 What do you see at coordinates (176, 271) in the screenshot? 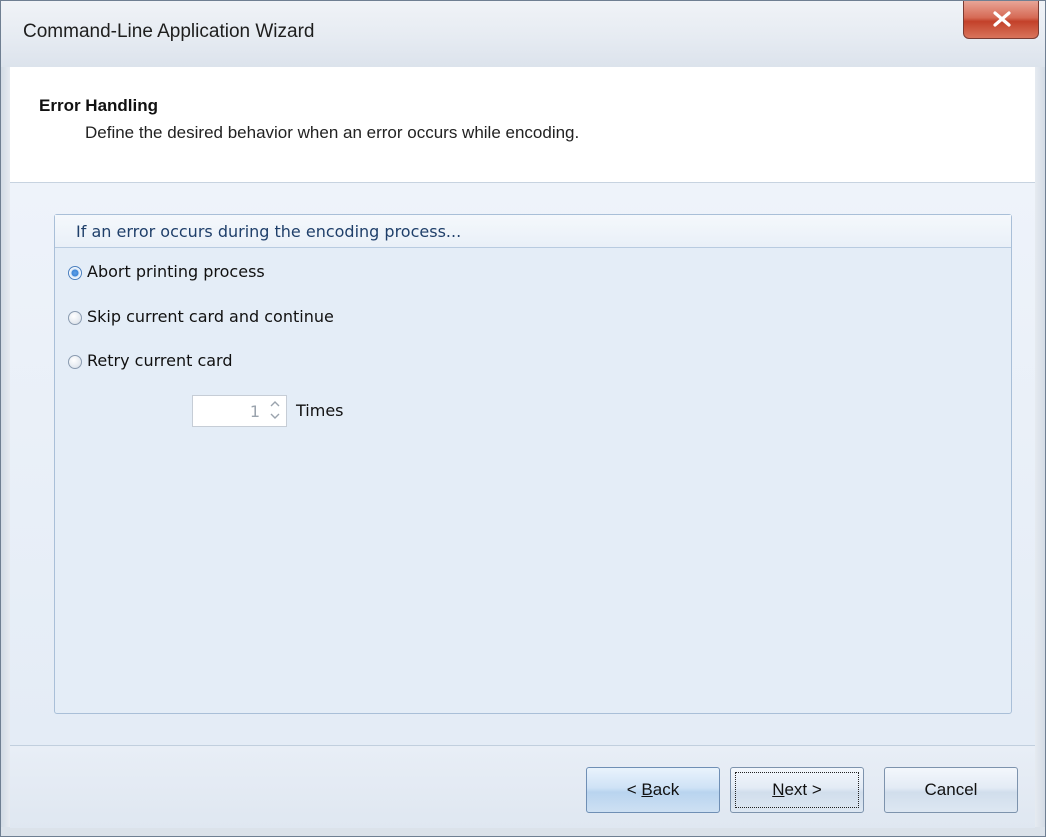
I see `abort-printing-label: Abort printing process` at bounding box center [176, 271].